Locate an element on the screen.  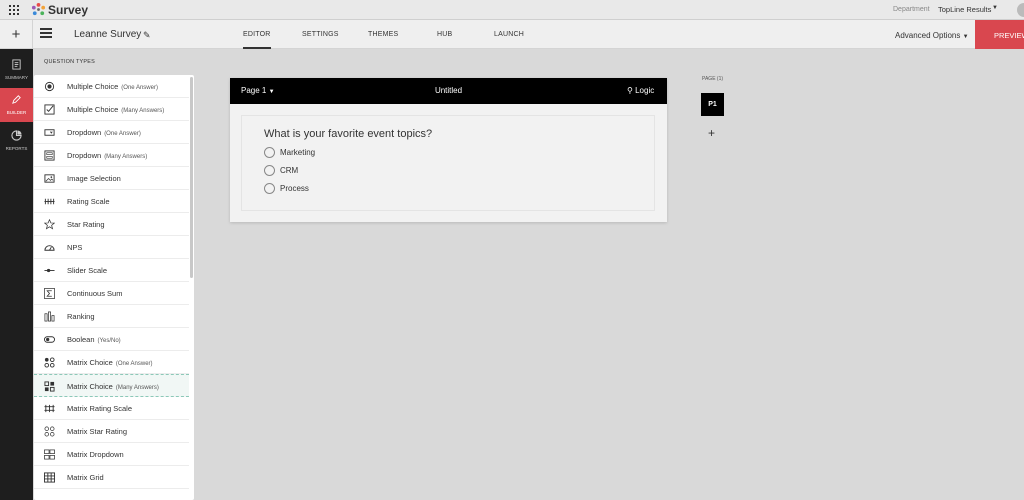
logic-button: ⚲ Logic is located at coordinates (640, 90).